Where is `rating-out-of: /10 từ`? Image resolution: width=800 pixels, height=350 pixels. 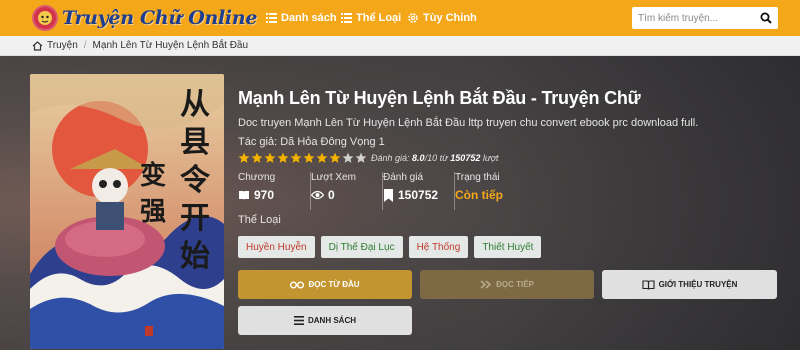 rating-out-of: /10 từ is located at coordinates (436, 158).